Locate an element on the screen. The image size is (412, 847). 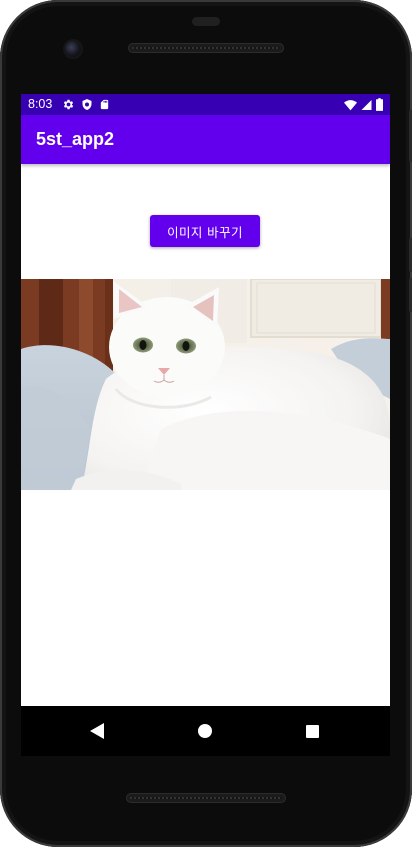
cell-signal-icon is located at coordinates (366, 106).